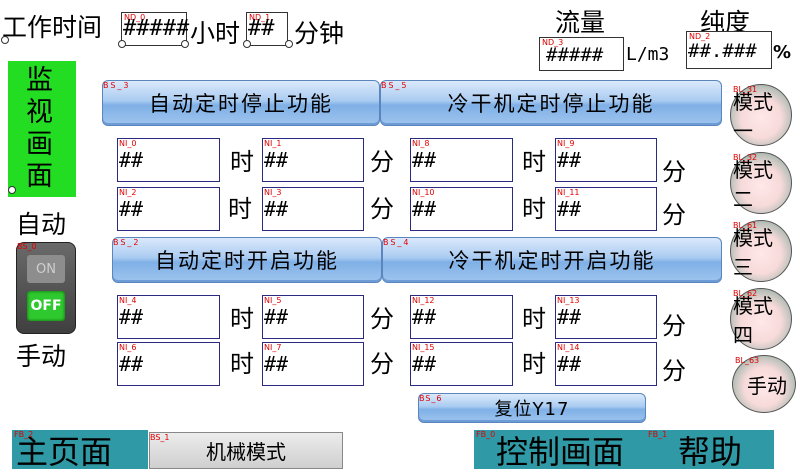  Describe the element at coordinates (46, 306) in the screenshot. I see `off-indicator: OFF` at that location.